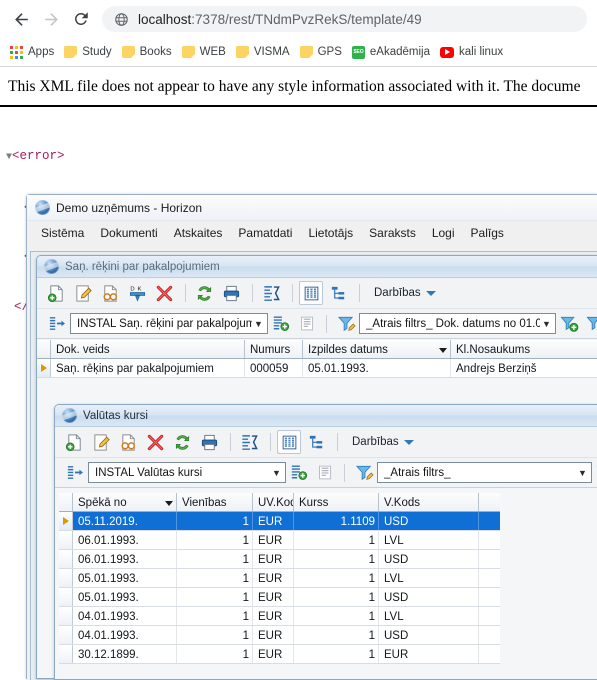  What do you see at coordinates (457, 323) in the screenshot?
I see `quick-filter-select: _Ātrais filtrs_ Dok. datums no 01.01. ▼` at bounding box center [457, 323].